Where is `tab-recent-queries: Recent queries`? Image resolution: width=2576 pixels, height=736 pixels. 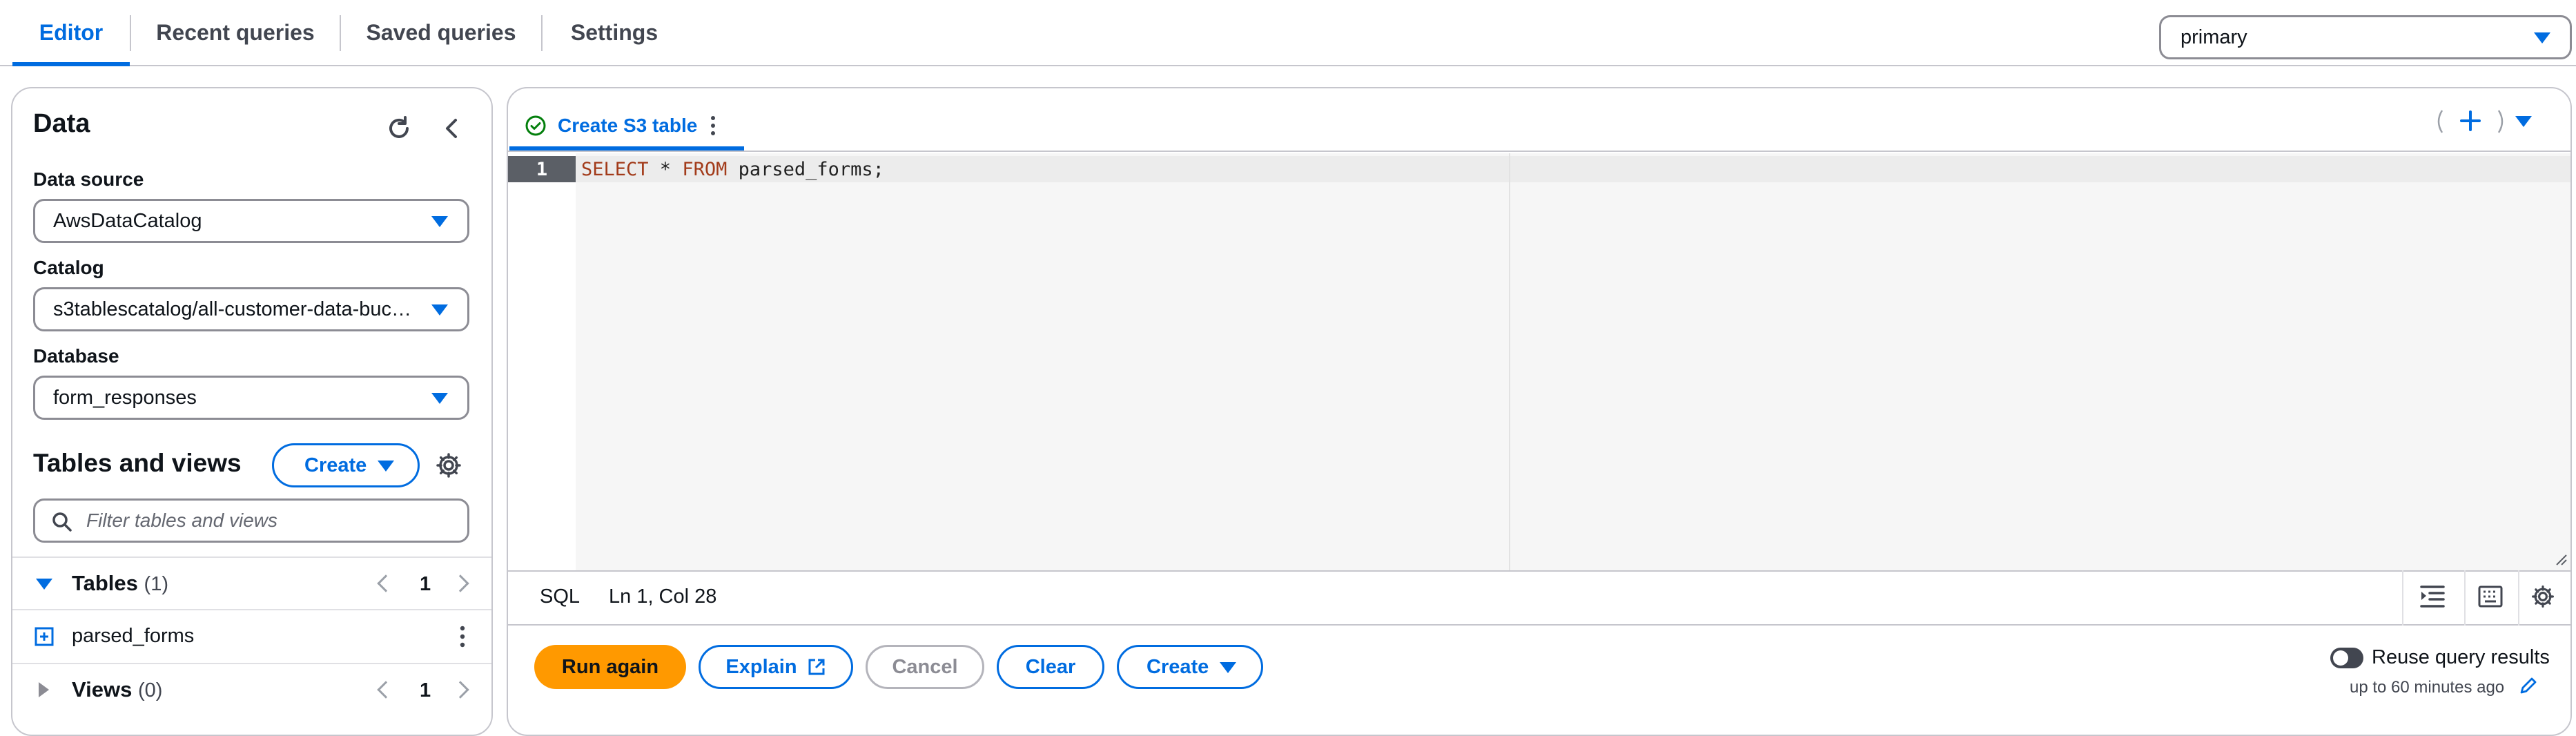
tab-recent-queries: Recent queries is located at coordinates (235, 32).